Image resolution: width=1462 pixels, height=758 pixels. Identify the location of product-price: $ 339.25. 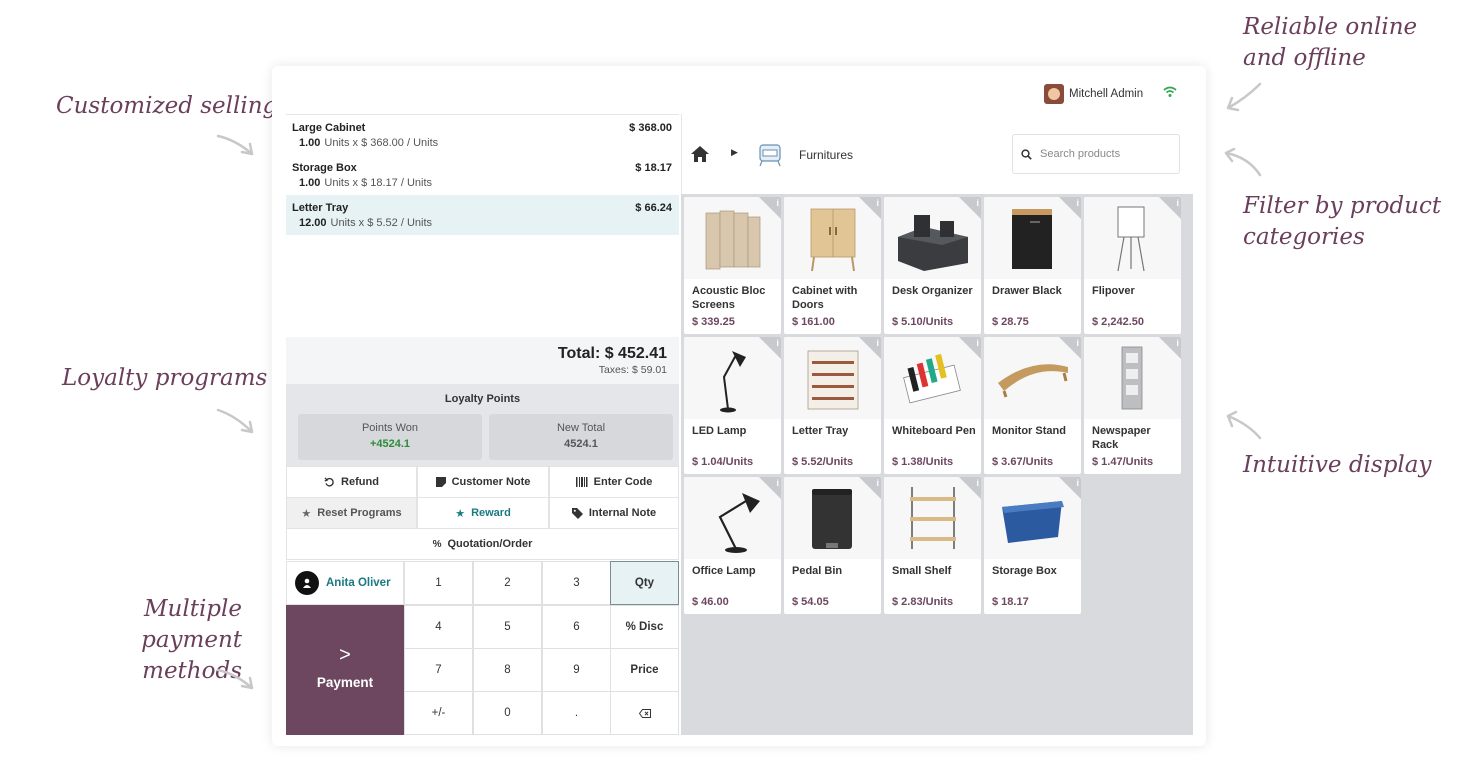
(713, 322).